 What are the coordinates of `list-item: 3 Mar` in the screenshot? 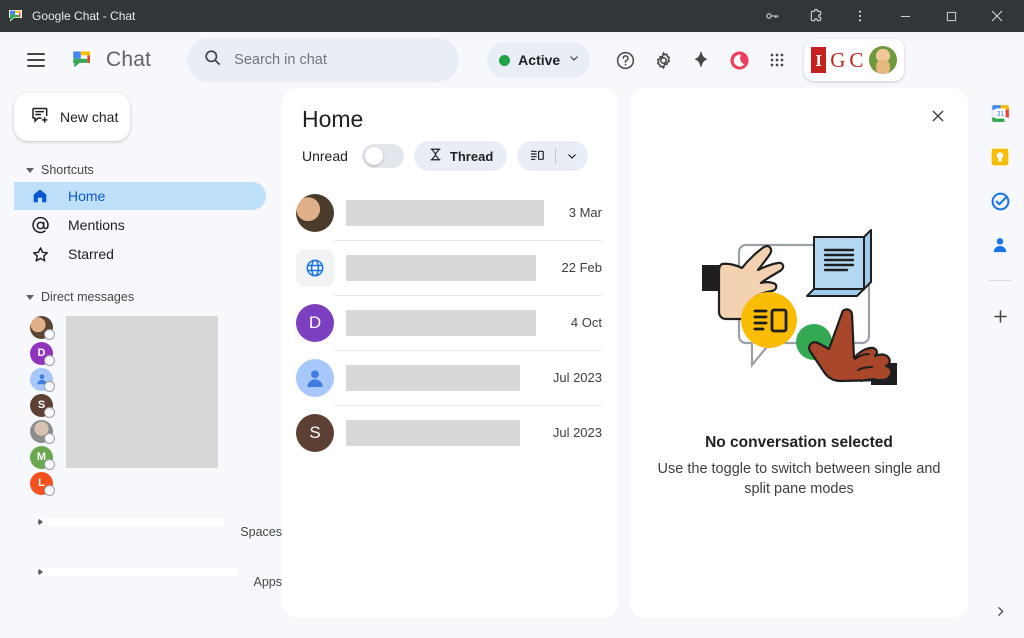 It's located at (450, 212).